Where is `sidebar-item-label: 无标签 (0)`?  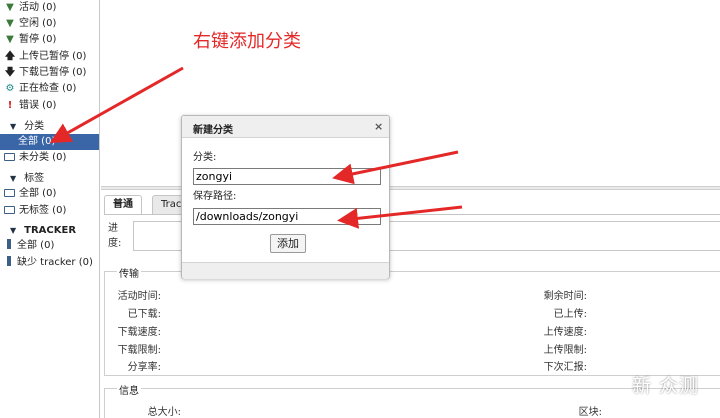
sidebar-item-label: 无标签 (0) is located at coordinates (43, 210).